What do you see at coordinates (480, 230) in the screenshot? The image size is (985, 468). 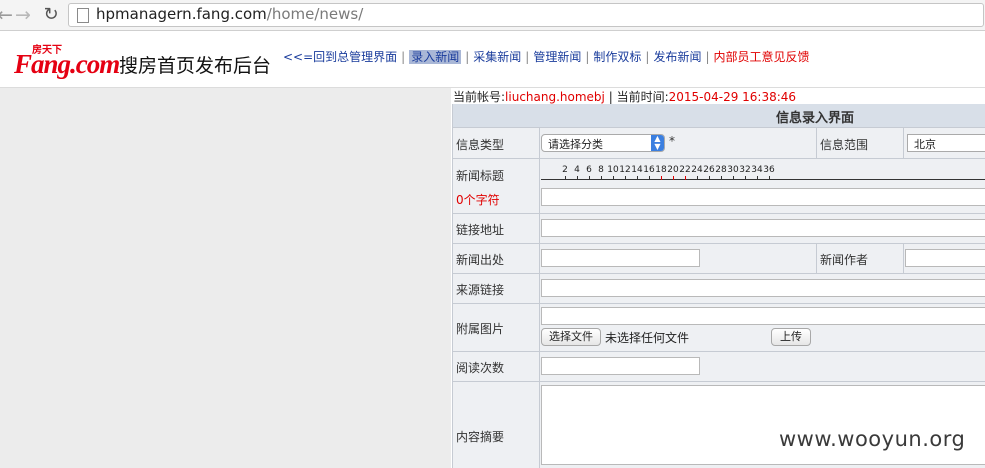 I see `link-url-label: 链接地址` at bounding box center [480, 230].